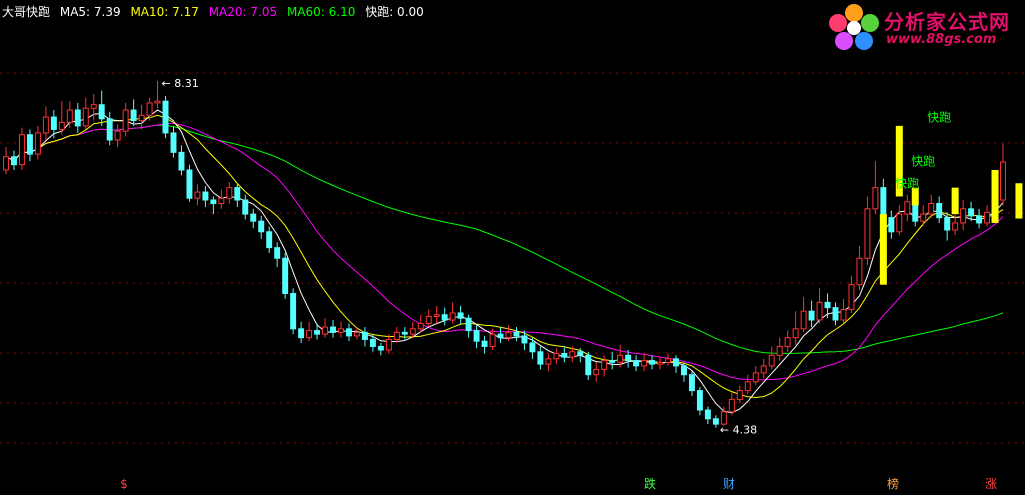 The width and height of the screenshot is (1025, 495). I want to click on event-marker: 榜, so click(893, 483).